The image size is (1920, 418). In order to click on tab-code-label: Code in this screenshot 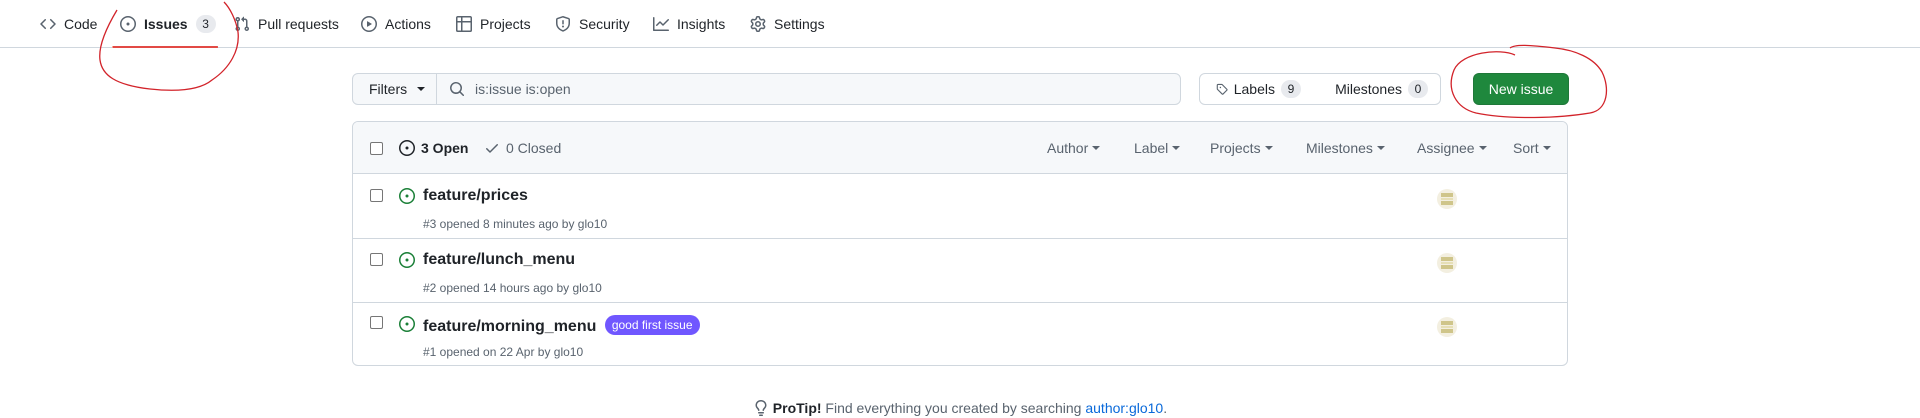, I will do `click(81, 24)`.